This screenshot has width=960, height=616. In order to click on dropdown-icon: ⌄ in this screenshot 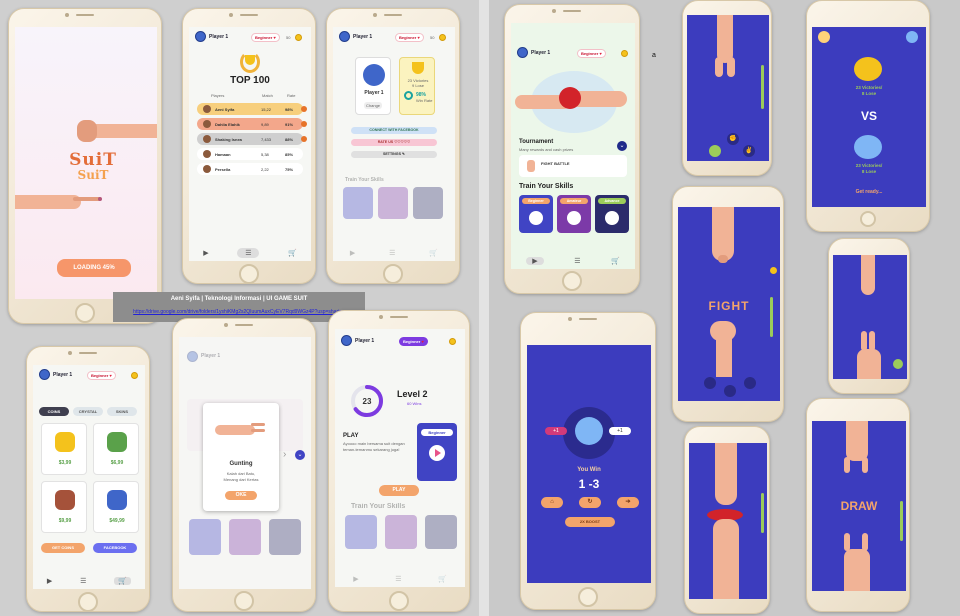, I will do `click(300, 455)`.